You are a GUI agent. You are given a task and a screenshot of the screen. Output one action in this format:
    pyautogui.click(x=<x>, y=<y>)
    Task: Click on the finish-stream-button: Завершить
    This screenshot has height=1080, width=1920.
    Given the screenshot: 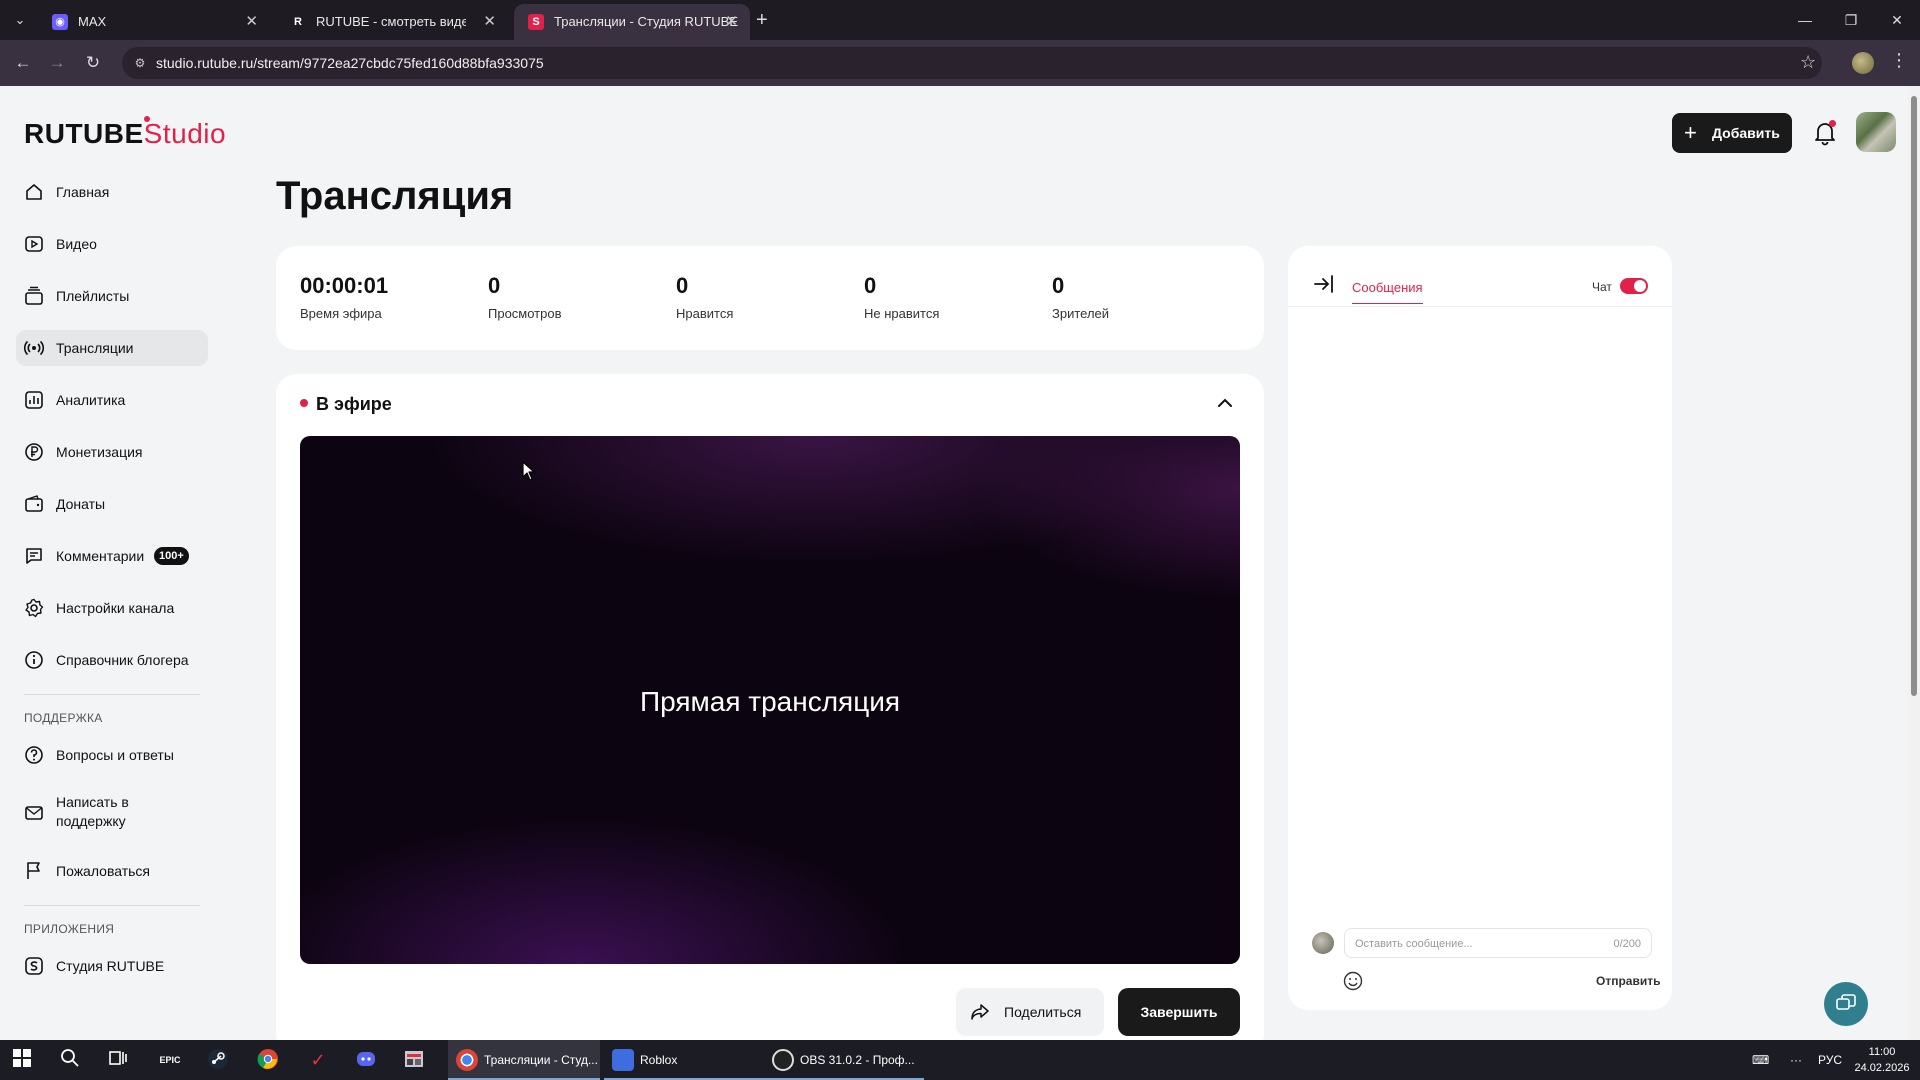 What is the action you would take?
    pyautogui.click(x=1179, y=1012)
    